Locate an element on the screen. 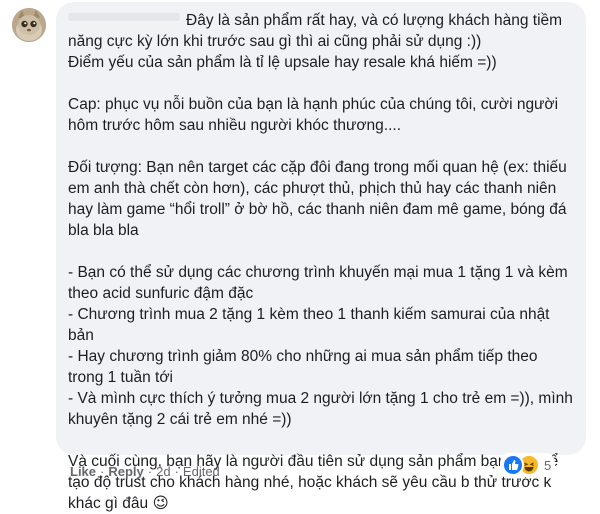 Image resolution: width=600 pixels, height=514 pixels. wink-emoji: 😉 is located at coordinates (160, 503).